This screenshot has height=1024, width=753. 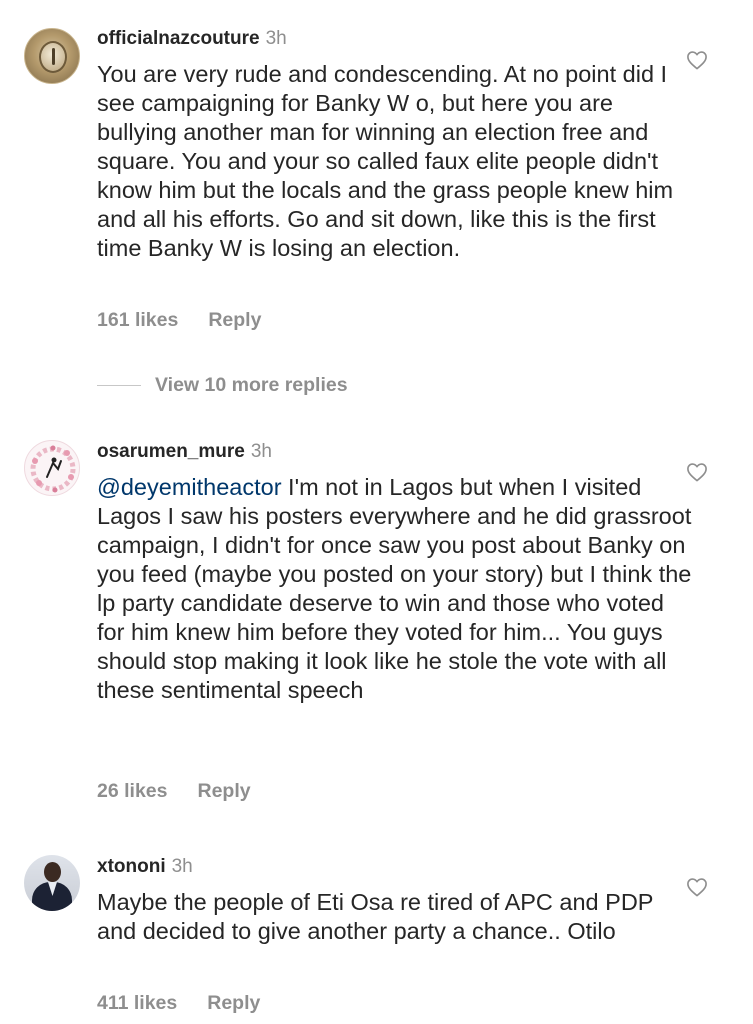 I want to click on comment-header: xtononi 3h, so click(x=145, y=867).